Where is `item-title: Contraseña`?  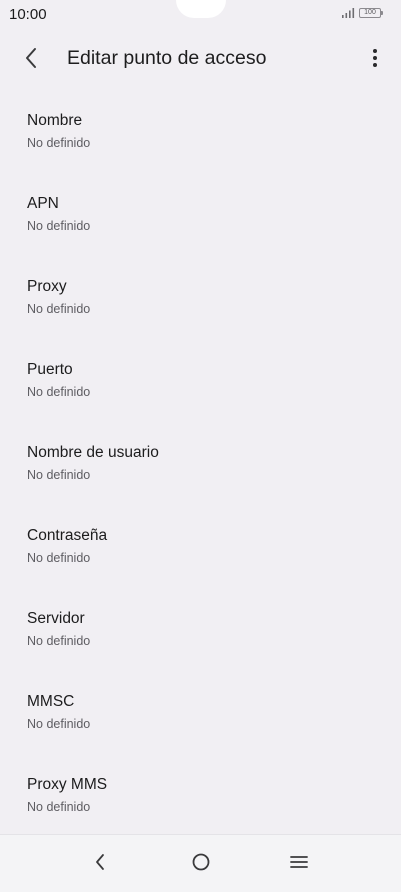 item-title: Contraseña is located at coordinates (67, 535).